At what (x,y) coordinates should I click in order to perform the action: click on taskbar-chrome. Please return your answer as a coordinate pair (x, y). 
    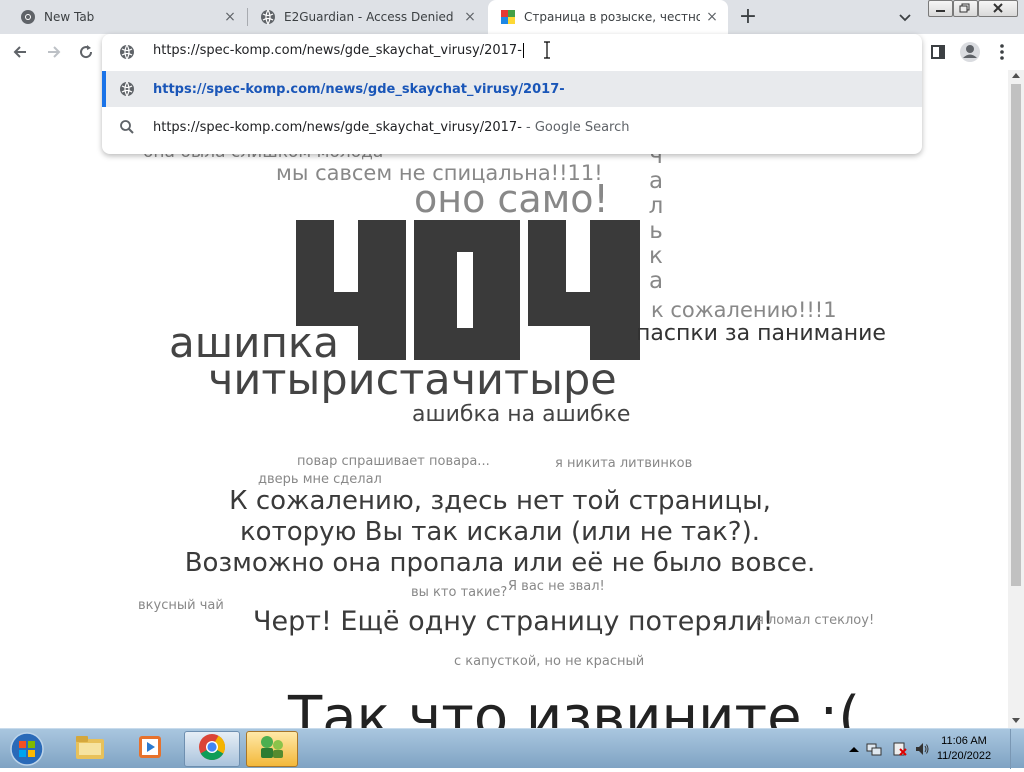
    Looking at the image, I should click on (212, 749).